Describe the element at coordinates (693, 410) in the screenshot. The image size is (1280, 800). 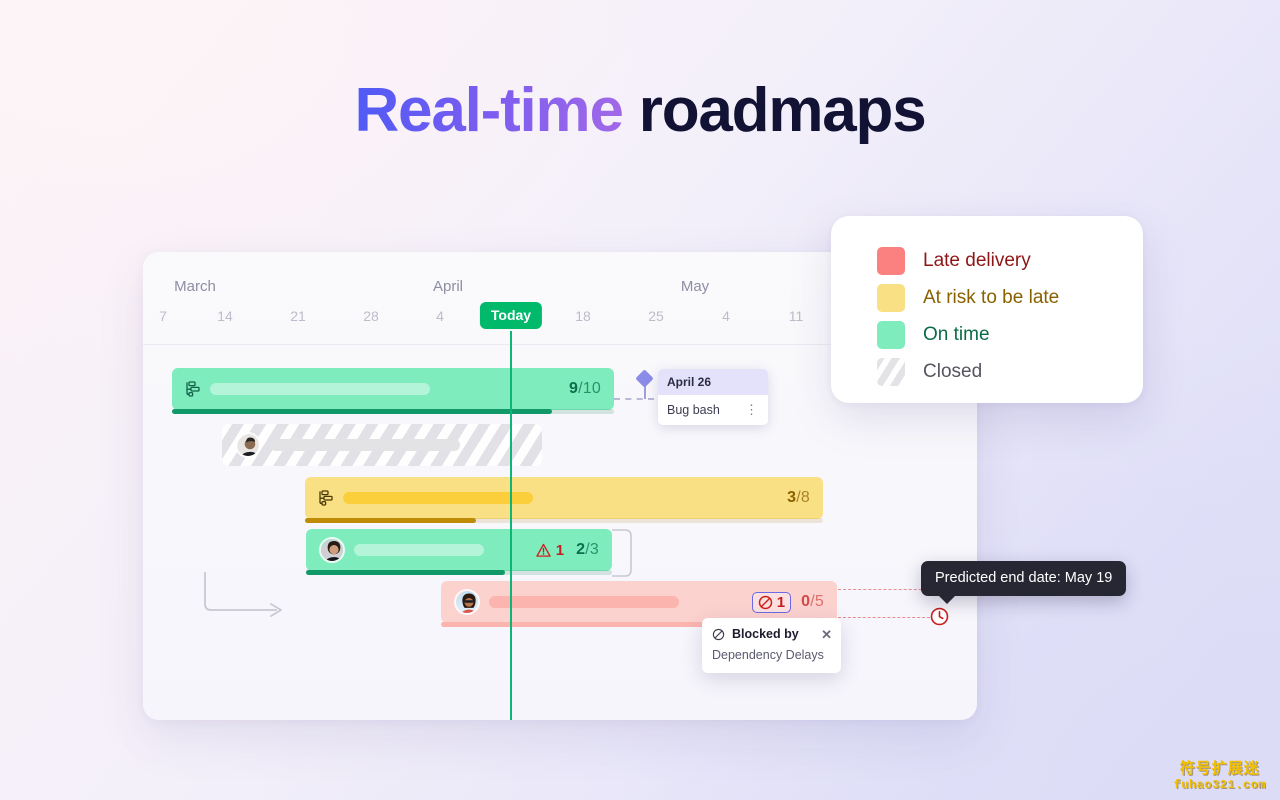
I see `milestone-name: Bug bash` at that location.